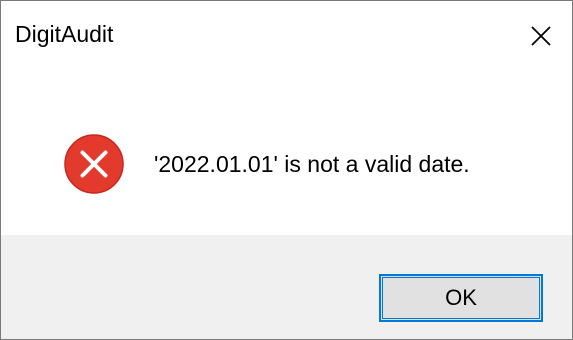 The height and width of the screenshot is (340, 573). I want to click on window-title: DigitAudit, so click(64, 34).